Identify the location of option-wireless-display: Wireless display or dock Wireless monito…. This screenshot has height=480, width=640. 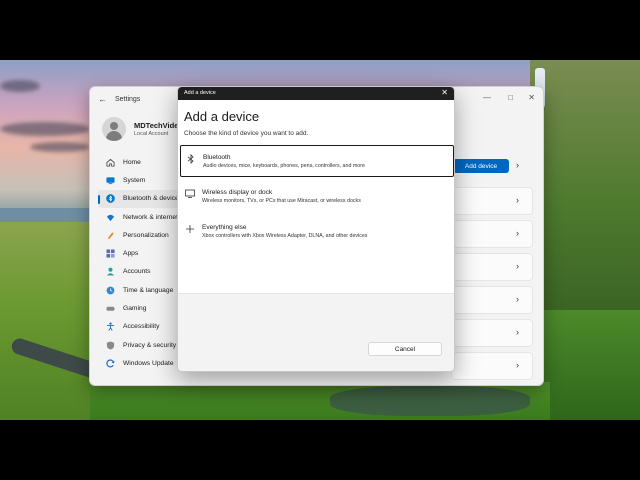
(317, 197).